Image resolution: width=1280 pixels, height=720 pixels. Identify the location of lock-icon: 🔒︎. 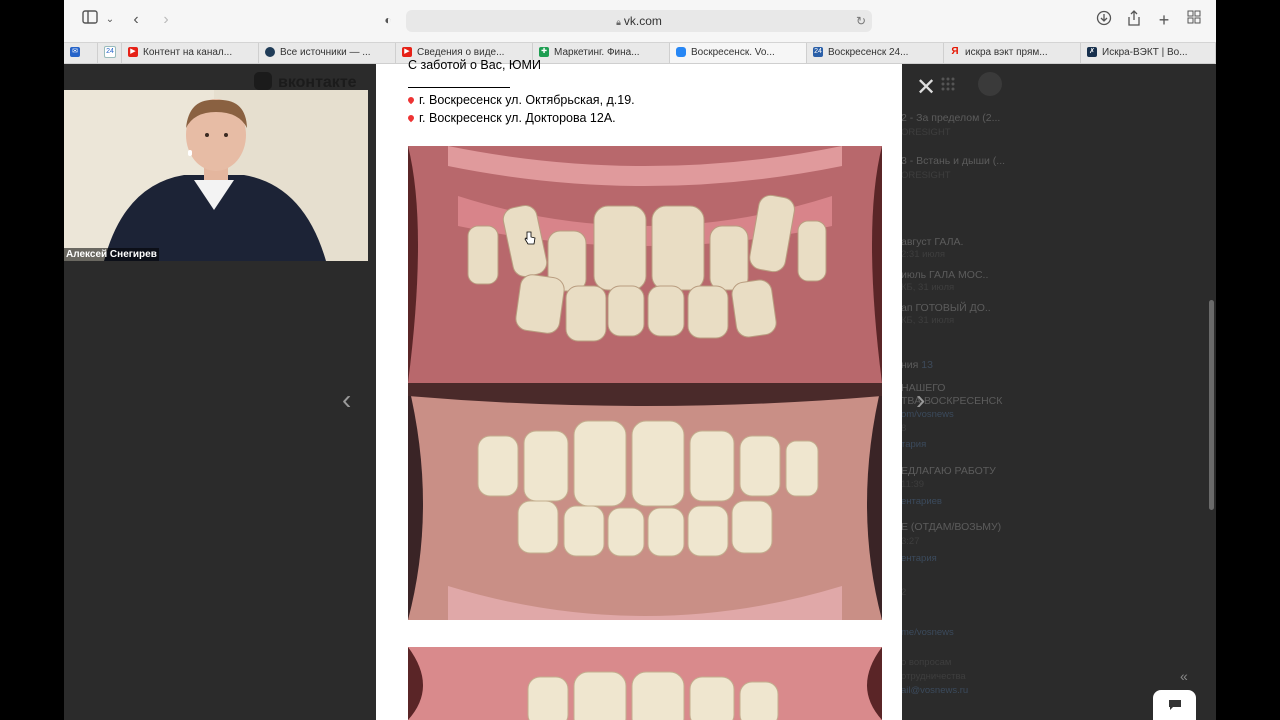
(618, 22).